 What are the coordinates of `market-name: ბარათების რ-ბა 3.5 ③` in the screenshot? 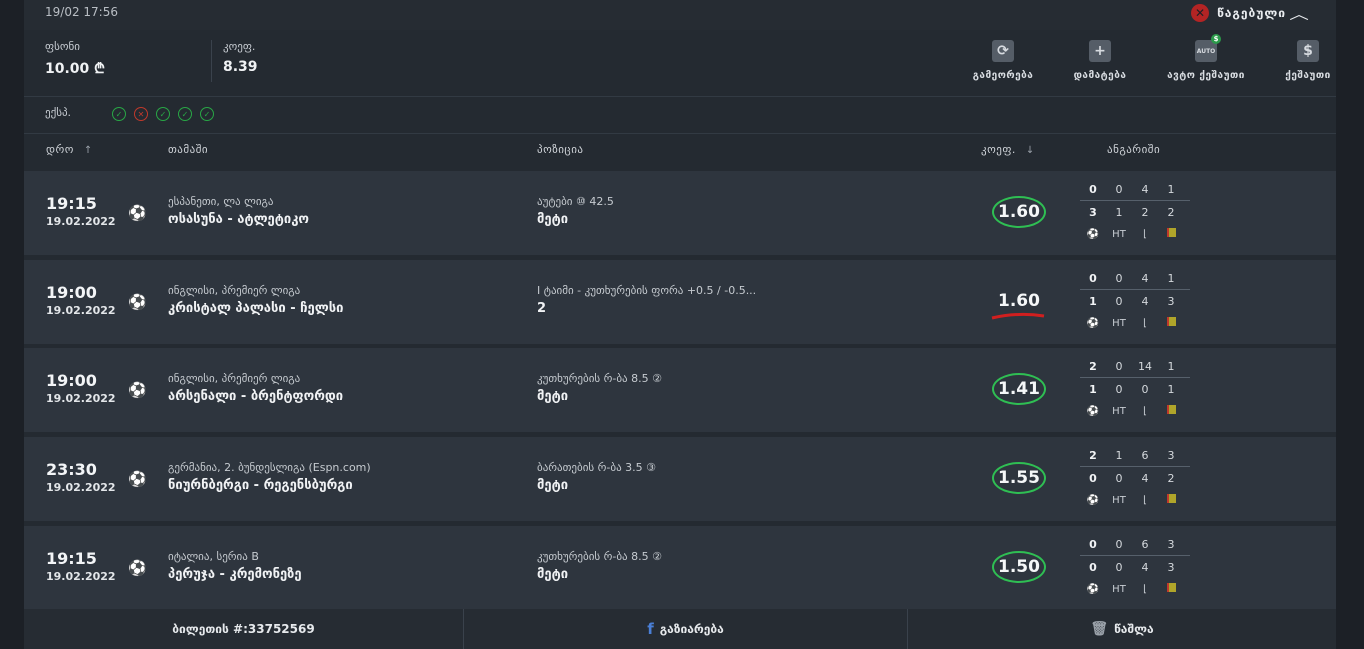 It's located at (596, 467).